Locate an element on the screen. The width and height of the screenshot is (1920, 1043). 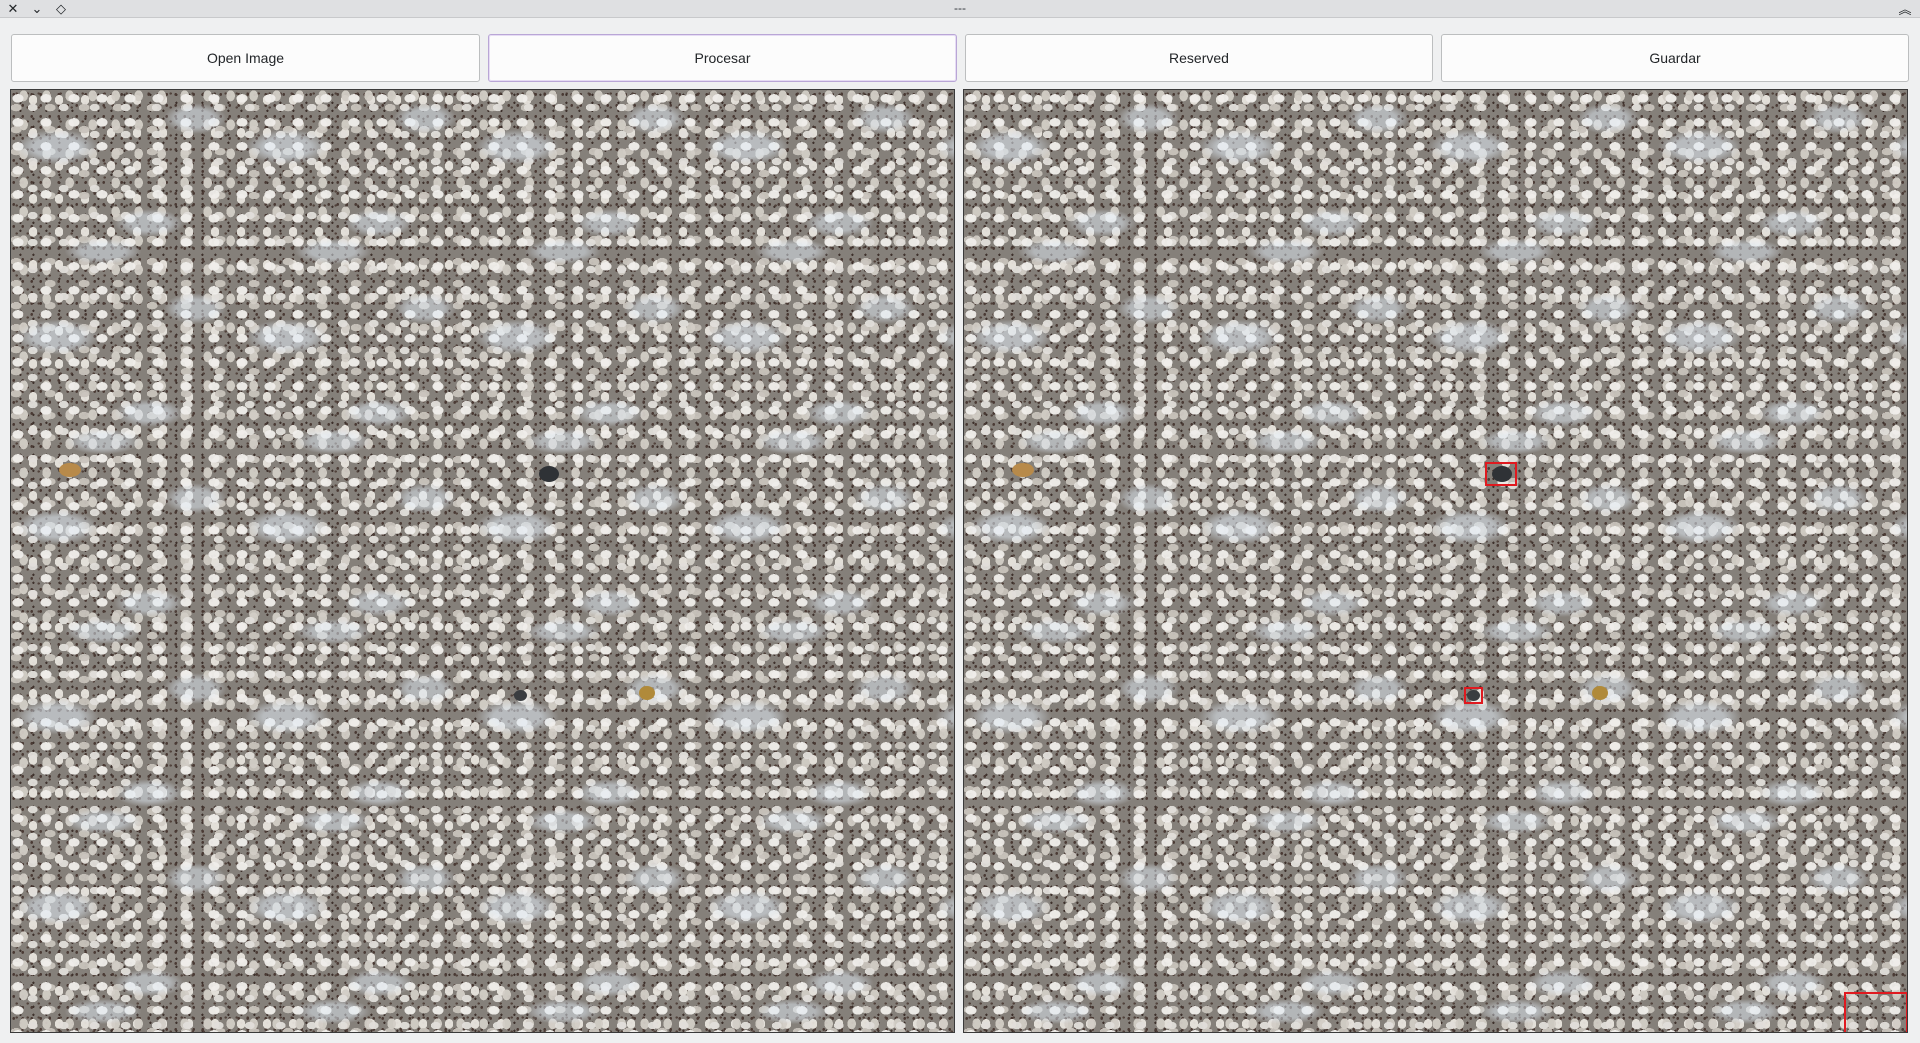
window-title: --- is located at coordinates (960, 8).